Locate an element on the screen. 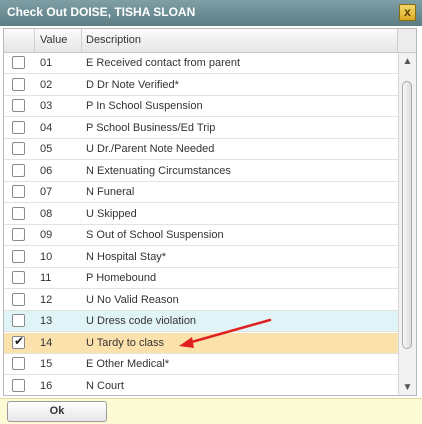 The image size is (422, 424). row-description: N Extenuating Circumstances is located at coordinates (158, 170).